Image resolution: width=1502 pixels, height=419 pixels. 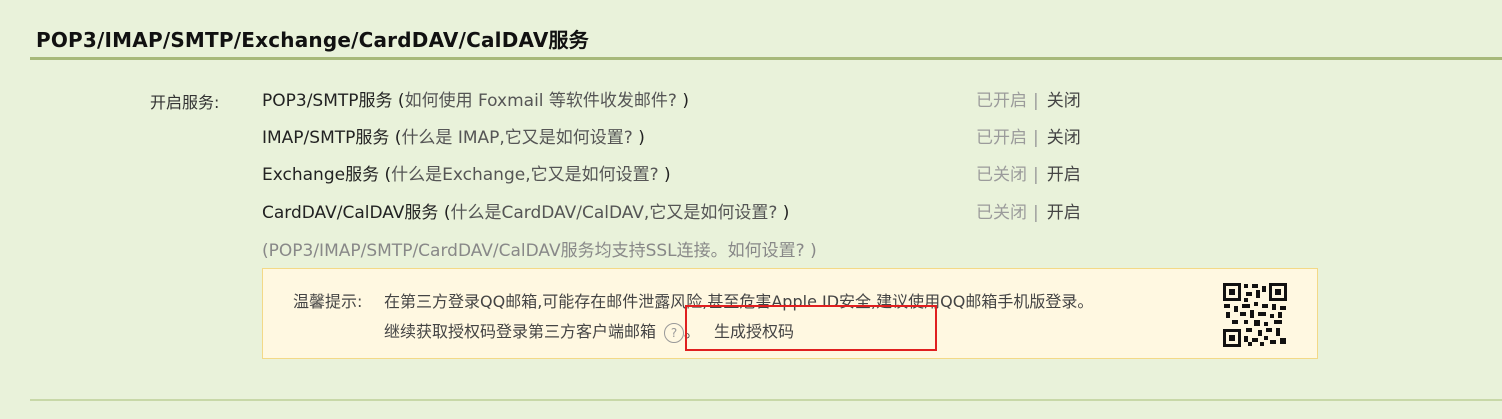 What do you see at coordinates (516, 138) in the screenshot?
I see `help-link-imap: 什么是 IMAP,它又是如何设置?` at bounding box center [516, 138].